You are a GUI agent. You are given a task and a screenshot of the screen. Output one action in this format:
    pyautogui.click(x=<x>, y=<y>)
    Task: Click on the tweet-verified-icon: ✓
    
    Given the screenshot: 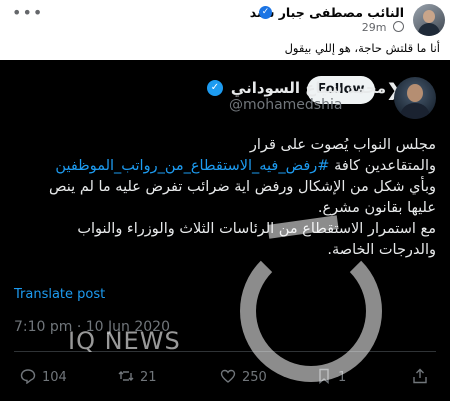 What is the action you would take?
    pyautogui.click(x=215, y=88)
    